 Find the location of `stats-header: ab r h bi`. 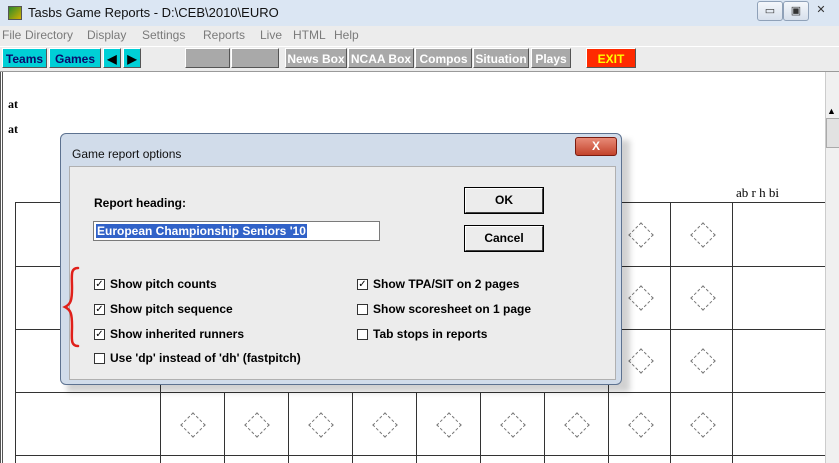

stats-header: ab r h bi is located at coordinates (757, 192).